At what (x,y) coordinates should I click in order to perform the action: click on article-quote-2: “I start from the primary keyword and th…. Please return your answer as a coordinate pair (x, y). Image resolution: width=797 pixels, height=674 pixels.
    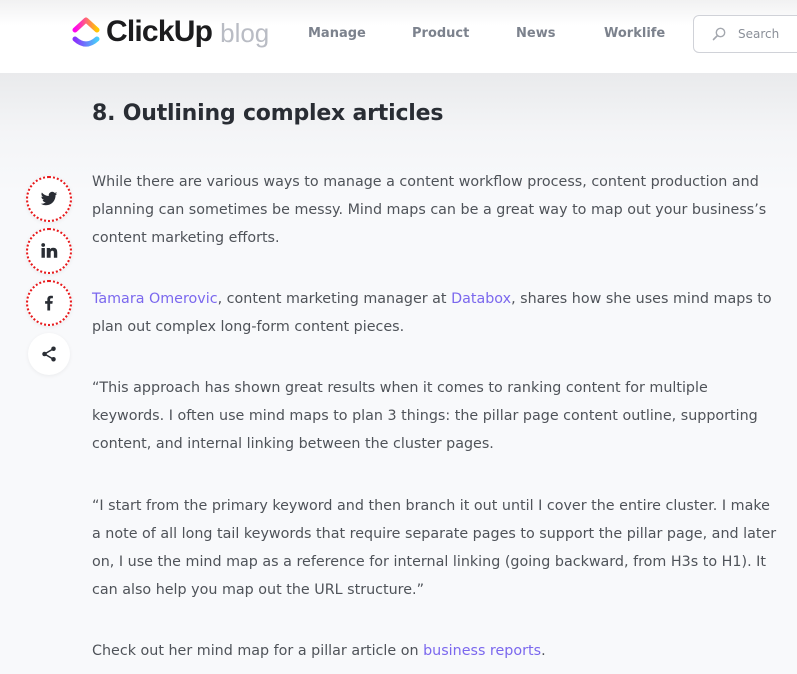
    Looking at the image, I should click on (434, 548).